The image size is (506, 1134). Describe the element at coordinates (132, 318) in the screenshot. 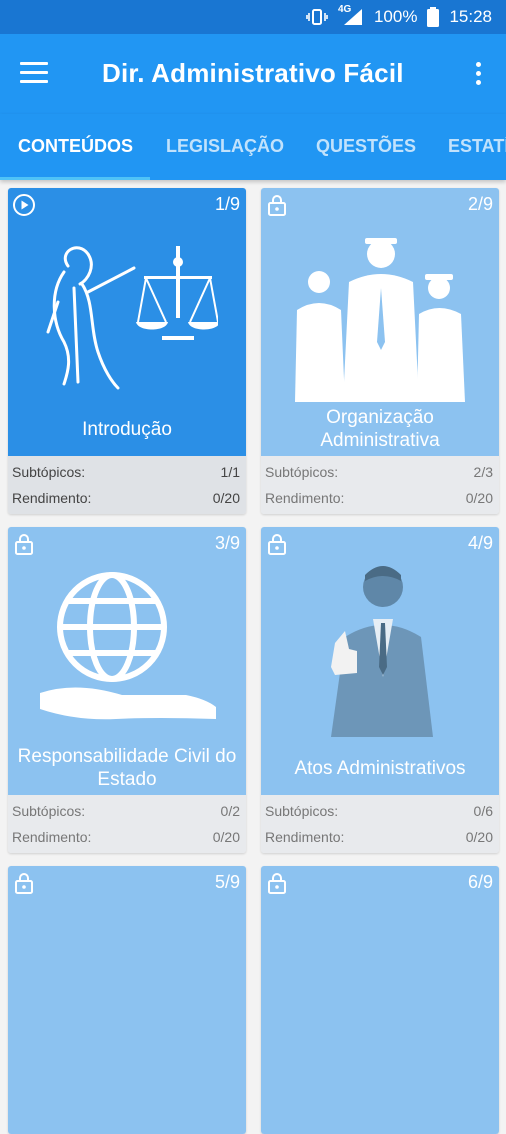

I see `justice-scale-illustration` at that location.